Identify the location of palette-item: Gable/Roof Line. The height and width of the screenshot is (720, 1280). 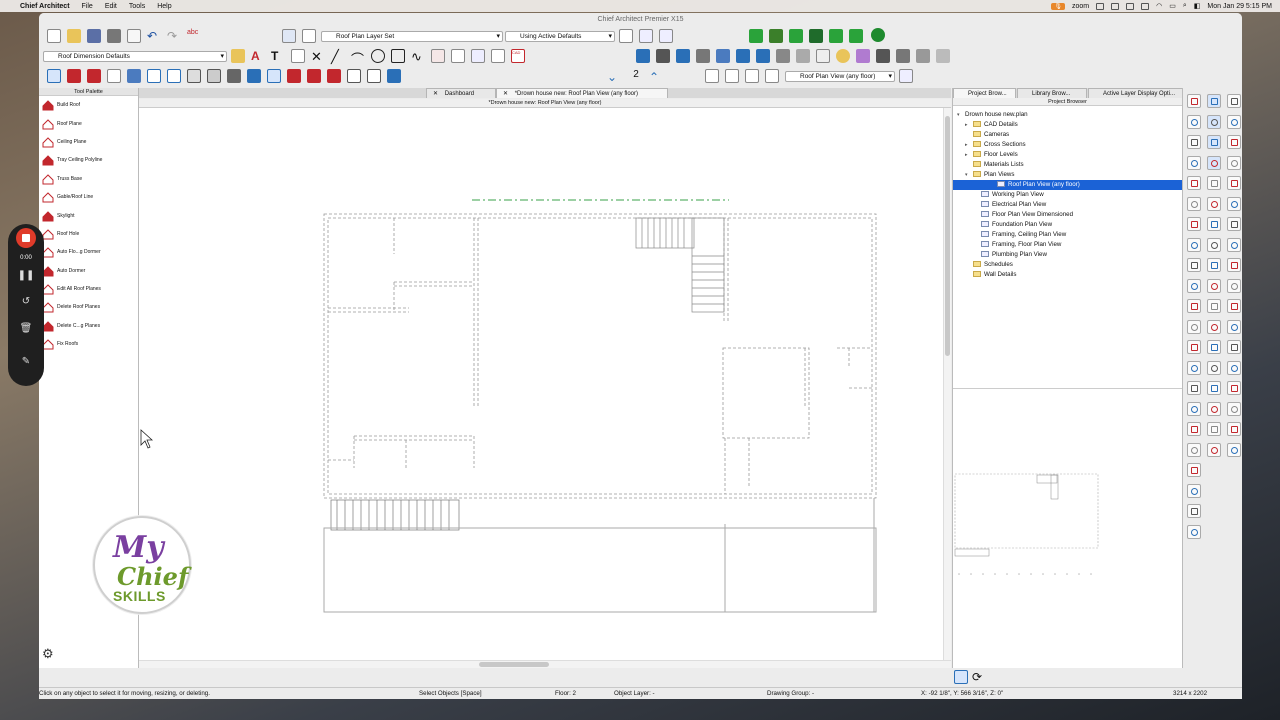
(88, 197).